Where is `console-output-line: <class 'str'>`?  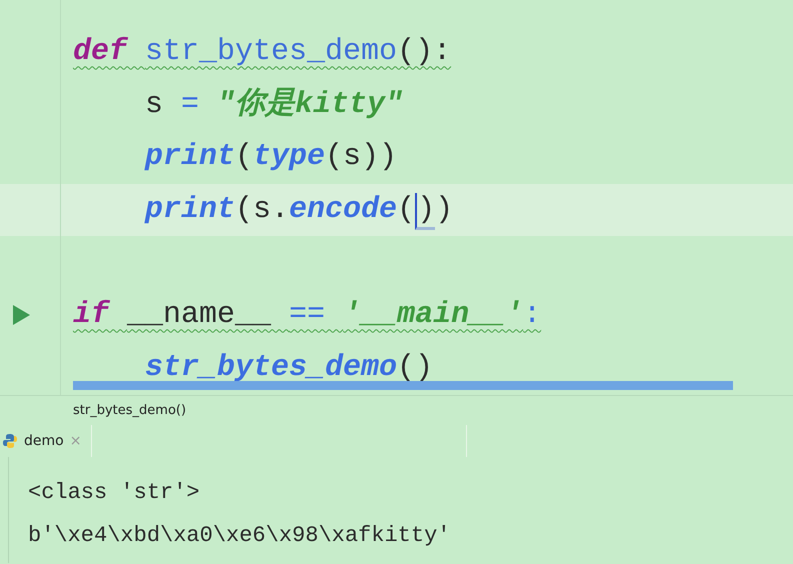
console-output-line: <class 'str'> is located at coordinates (114, 493).